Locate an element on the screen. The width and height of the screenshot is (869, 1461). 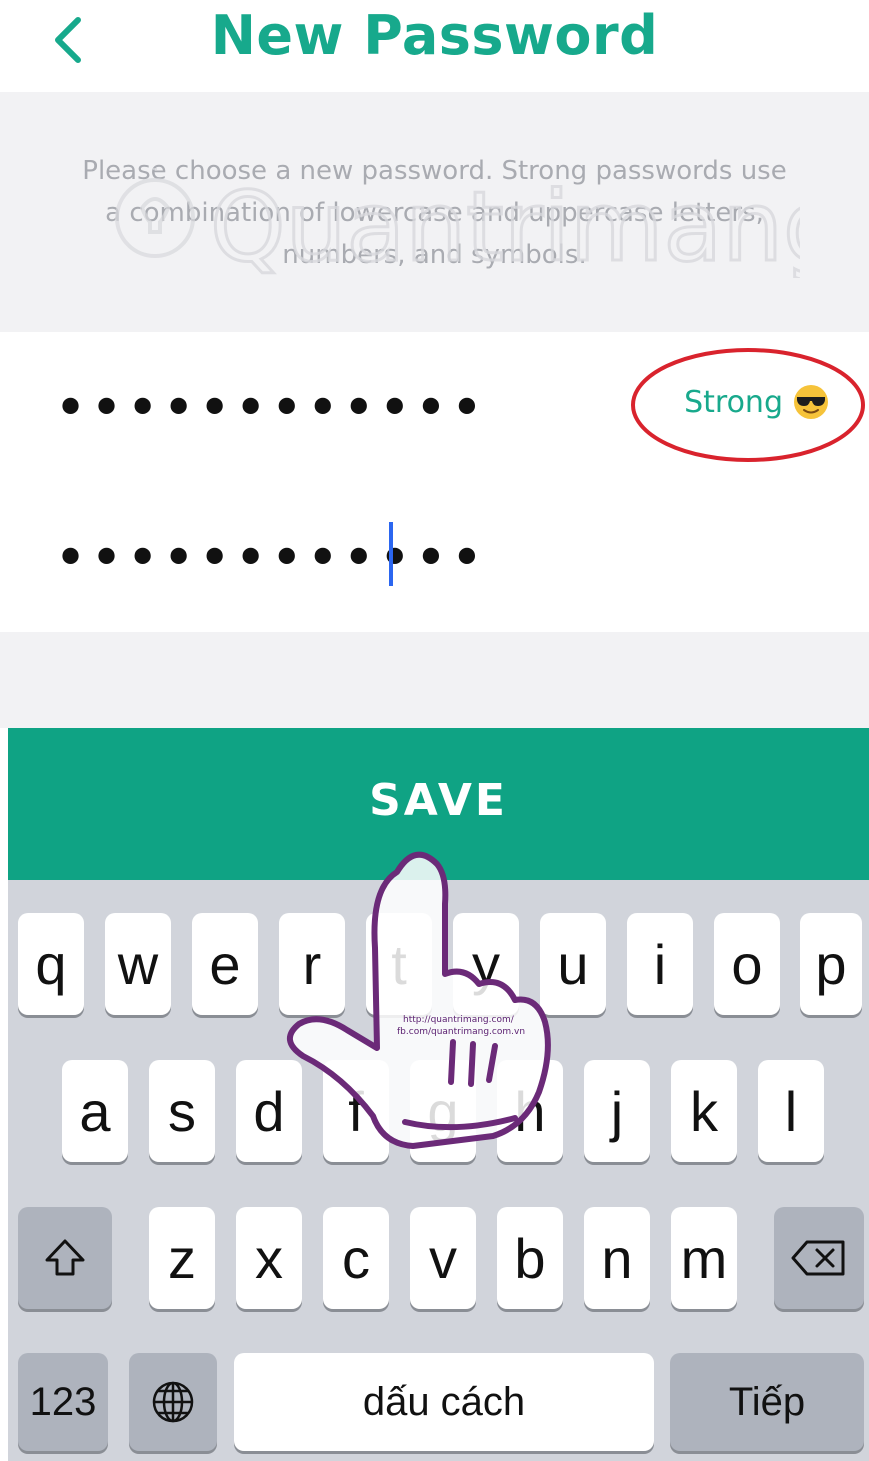
key-p: p is located at coordinates (831, 964).